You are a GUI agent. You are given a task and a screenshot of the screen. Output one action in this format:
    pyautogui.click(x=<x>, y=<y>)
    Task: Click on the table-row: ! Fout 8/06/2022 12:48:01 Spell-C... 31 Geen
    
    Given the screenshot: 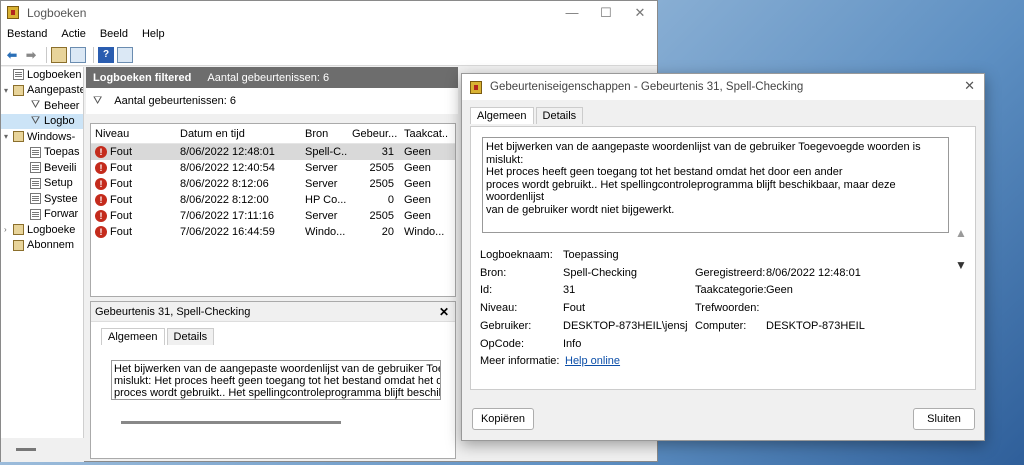 What is the action you would take?
    pyautogui.click(x=273, y=152)
    